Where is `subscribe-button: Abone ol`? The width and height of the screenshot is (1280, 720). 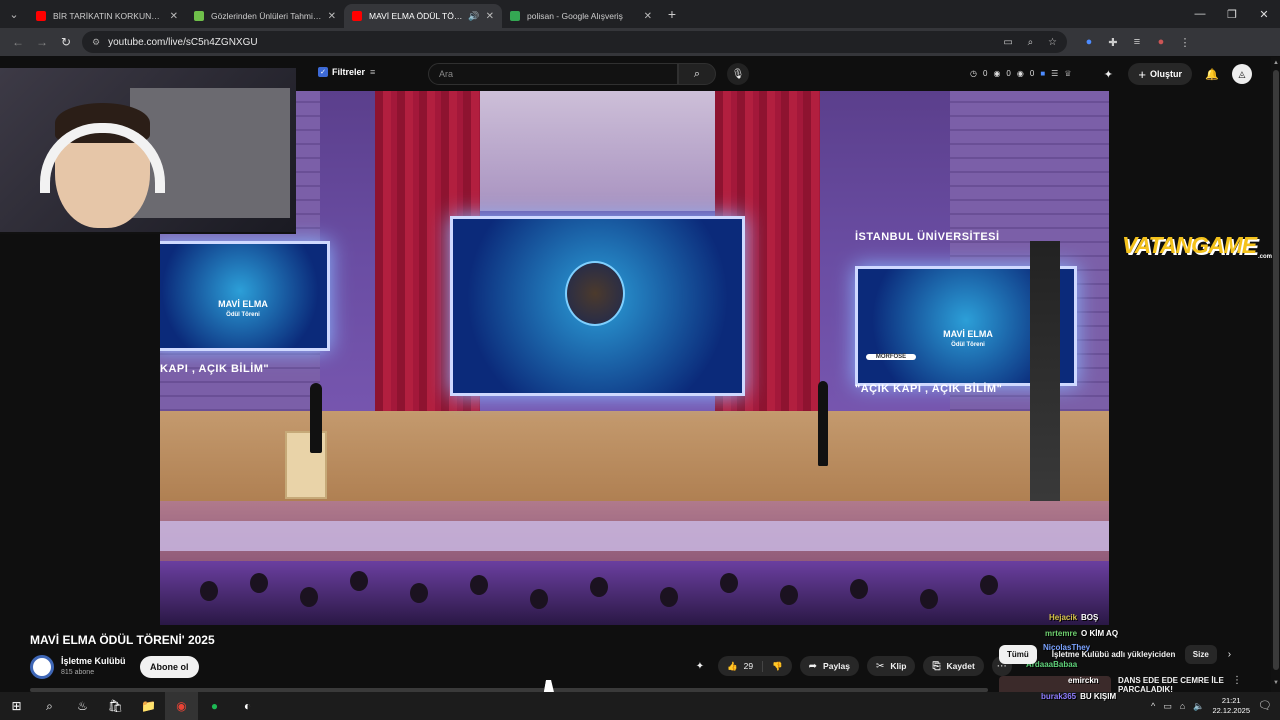
subscribe-button: Abone ol is located at coordinates (169, 667).